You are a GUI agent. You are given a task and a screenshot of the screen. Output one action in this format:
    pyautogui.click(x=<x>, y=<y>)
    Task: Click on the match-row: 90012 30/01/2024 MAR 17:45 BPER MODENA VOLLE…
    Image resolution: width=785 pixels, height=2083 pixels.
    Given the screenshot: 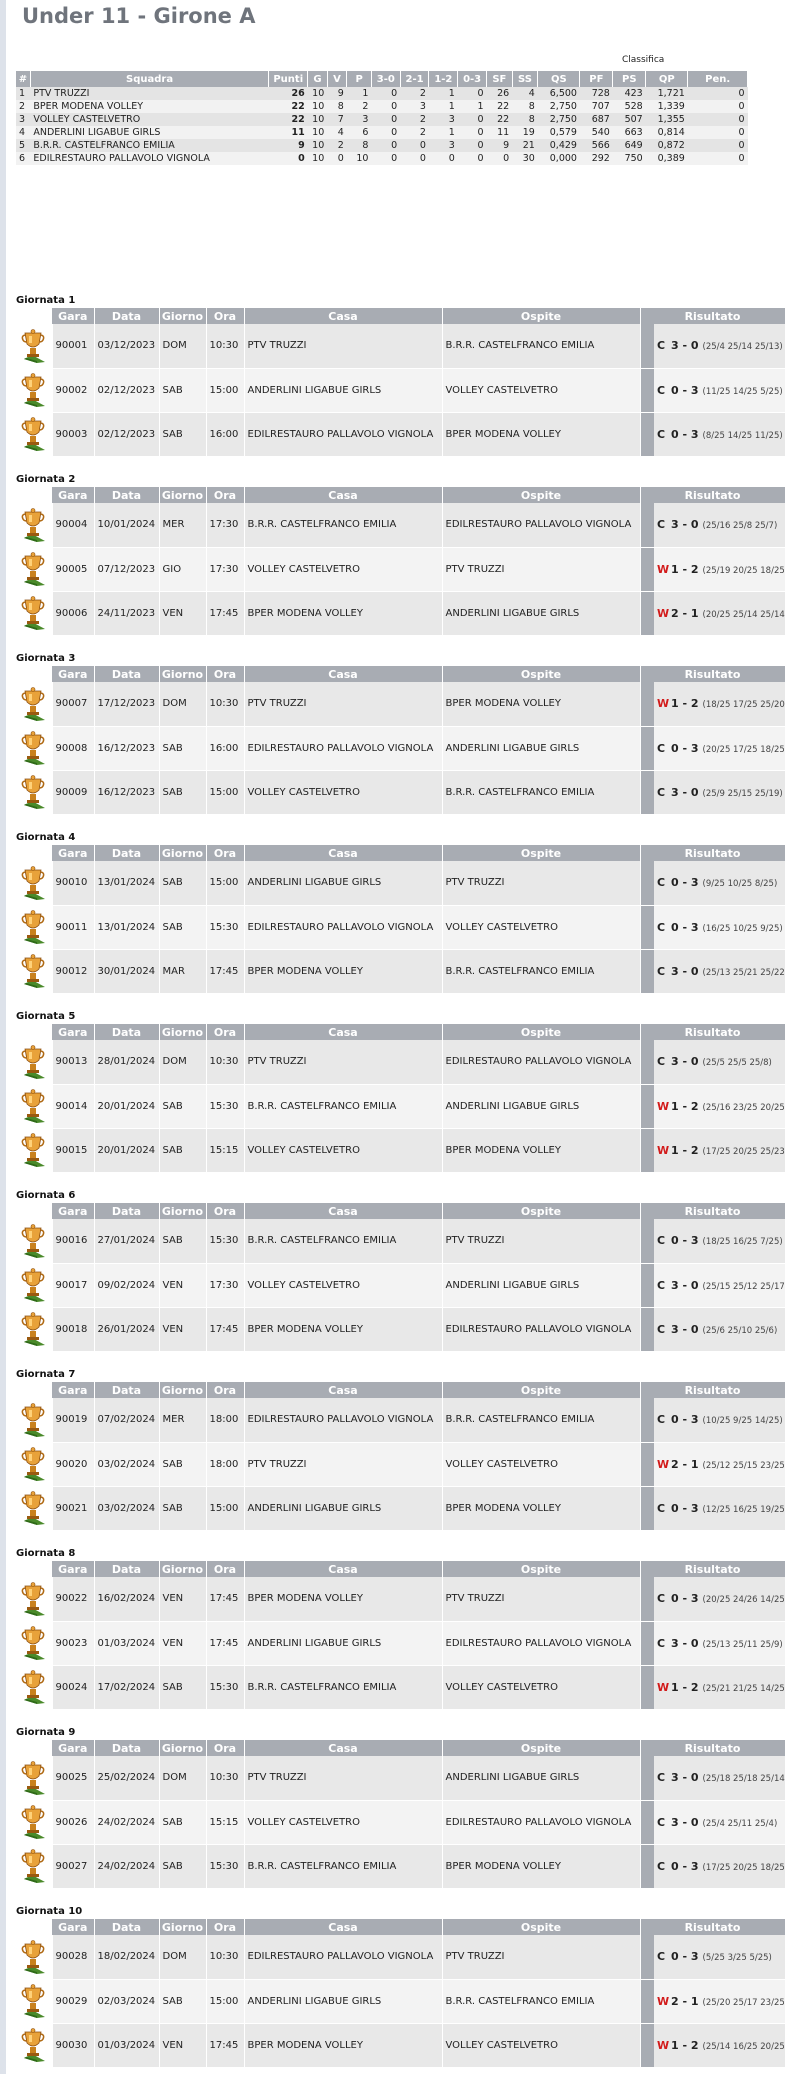 What is the action you would take?
    pyautogui.click(x=400, y=971)
    